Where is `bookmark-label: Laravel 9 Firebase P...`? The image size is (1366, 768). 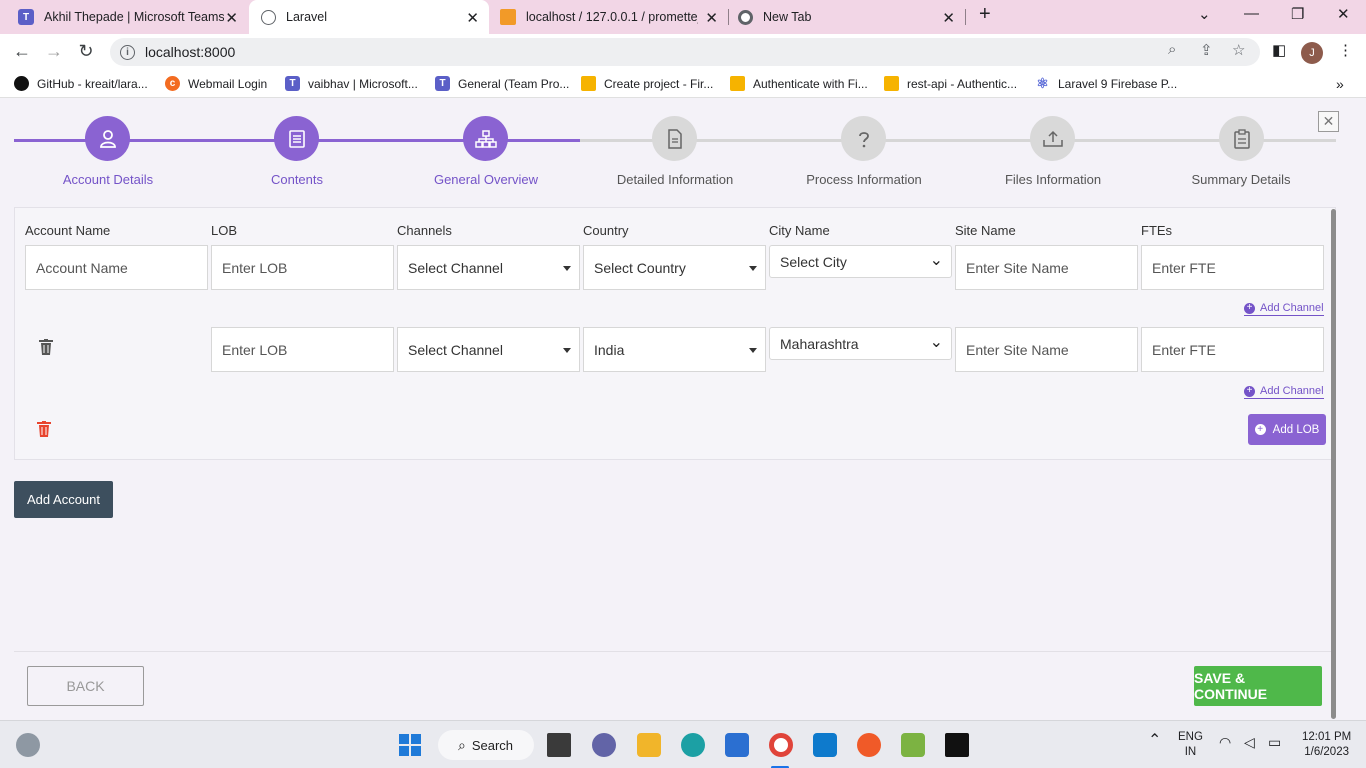
bookmark-label: Laravel 9 Firebase P... is located at coordinates (1118, 83).